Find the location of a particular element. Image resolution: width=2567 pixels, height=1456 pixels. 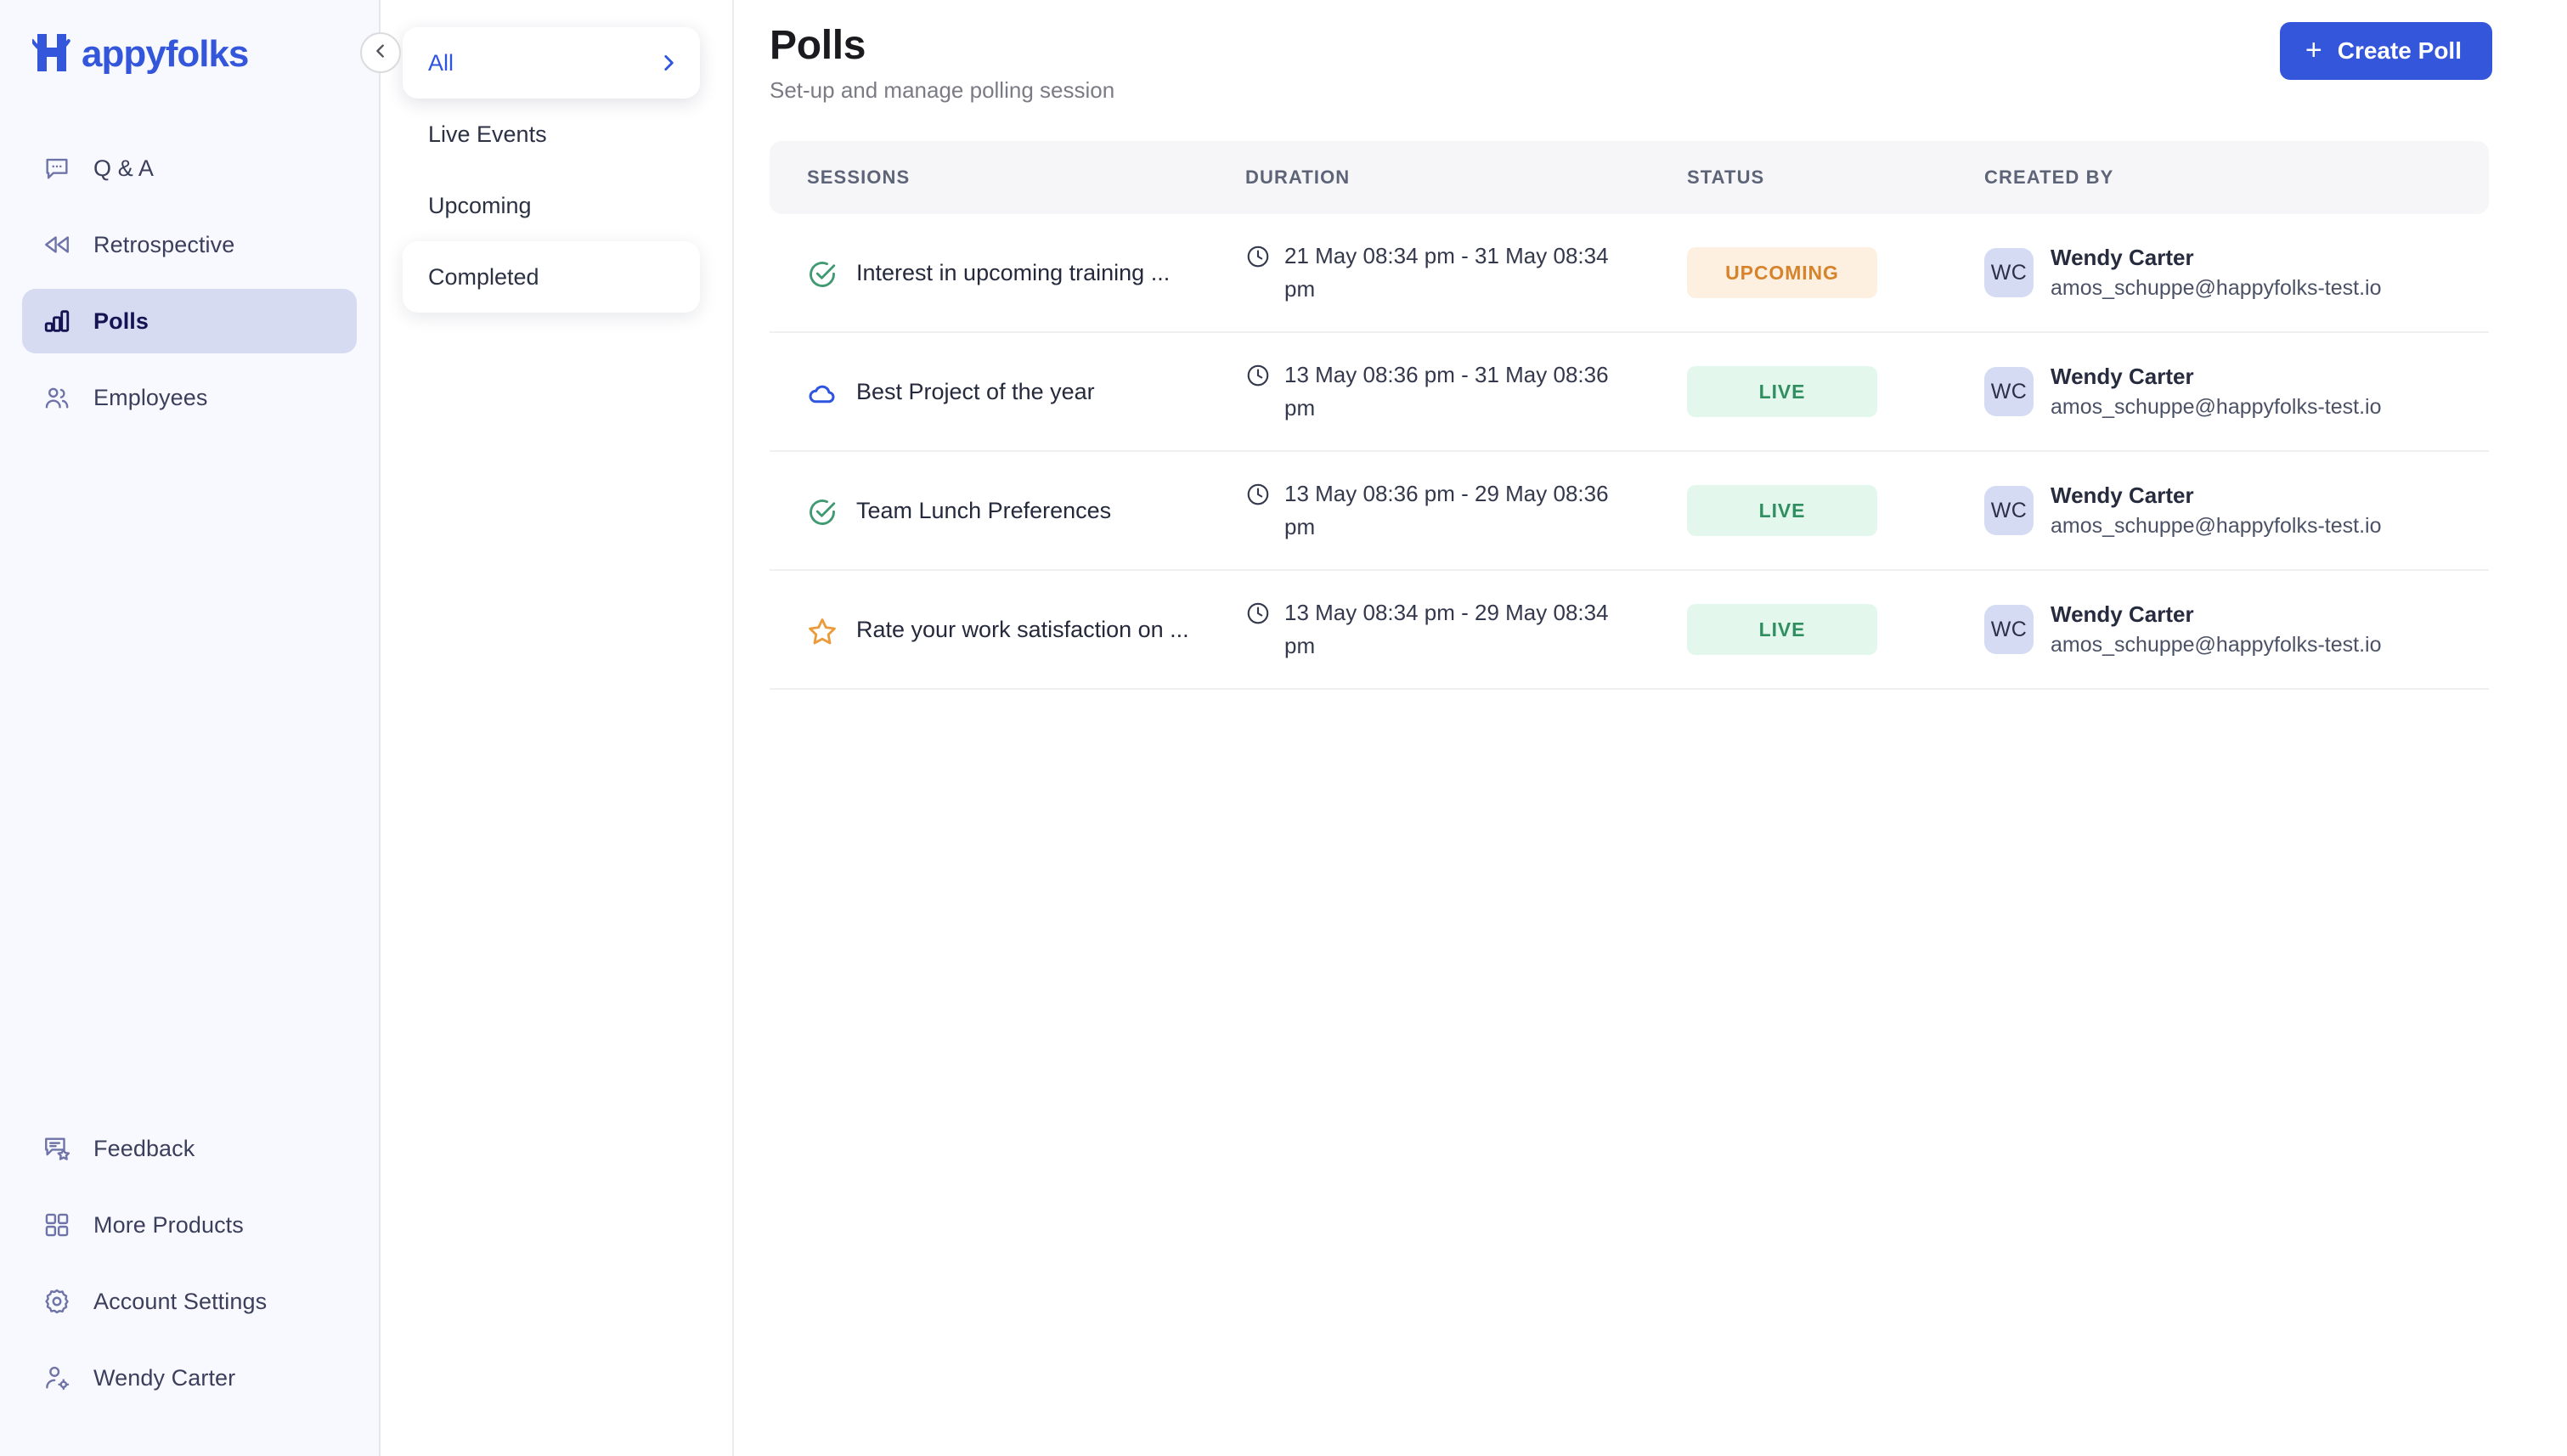

cell-session: Team Lunch Preferences is located at coordinates (1007, 512).